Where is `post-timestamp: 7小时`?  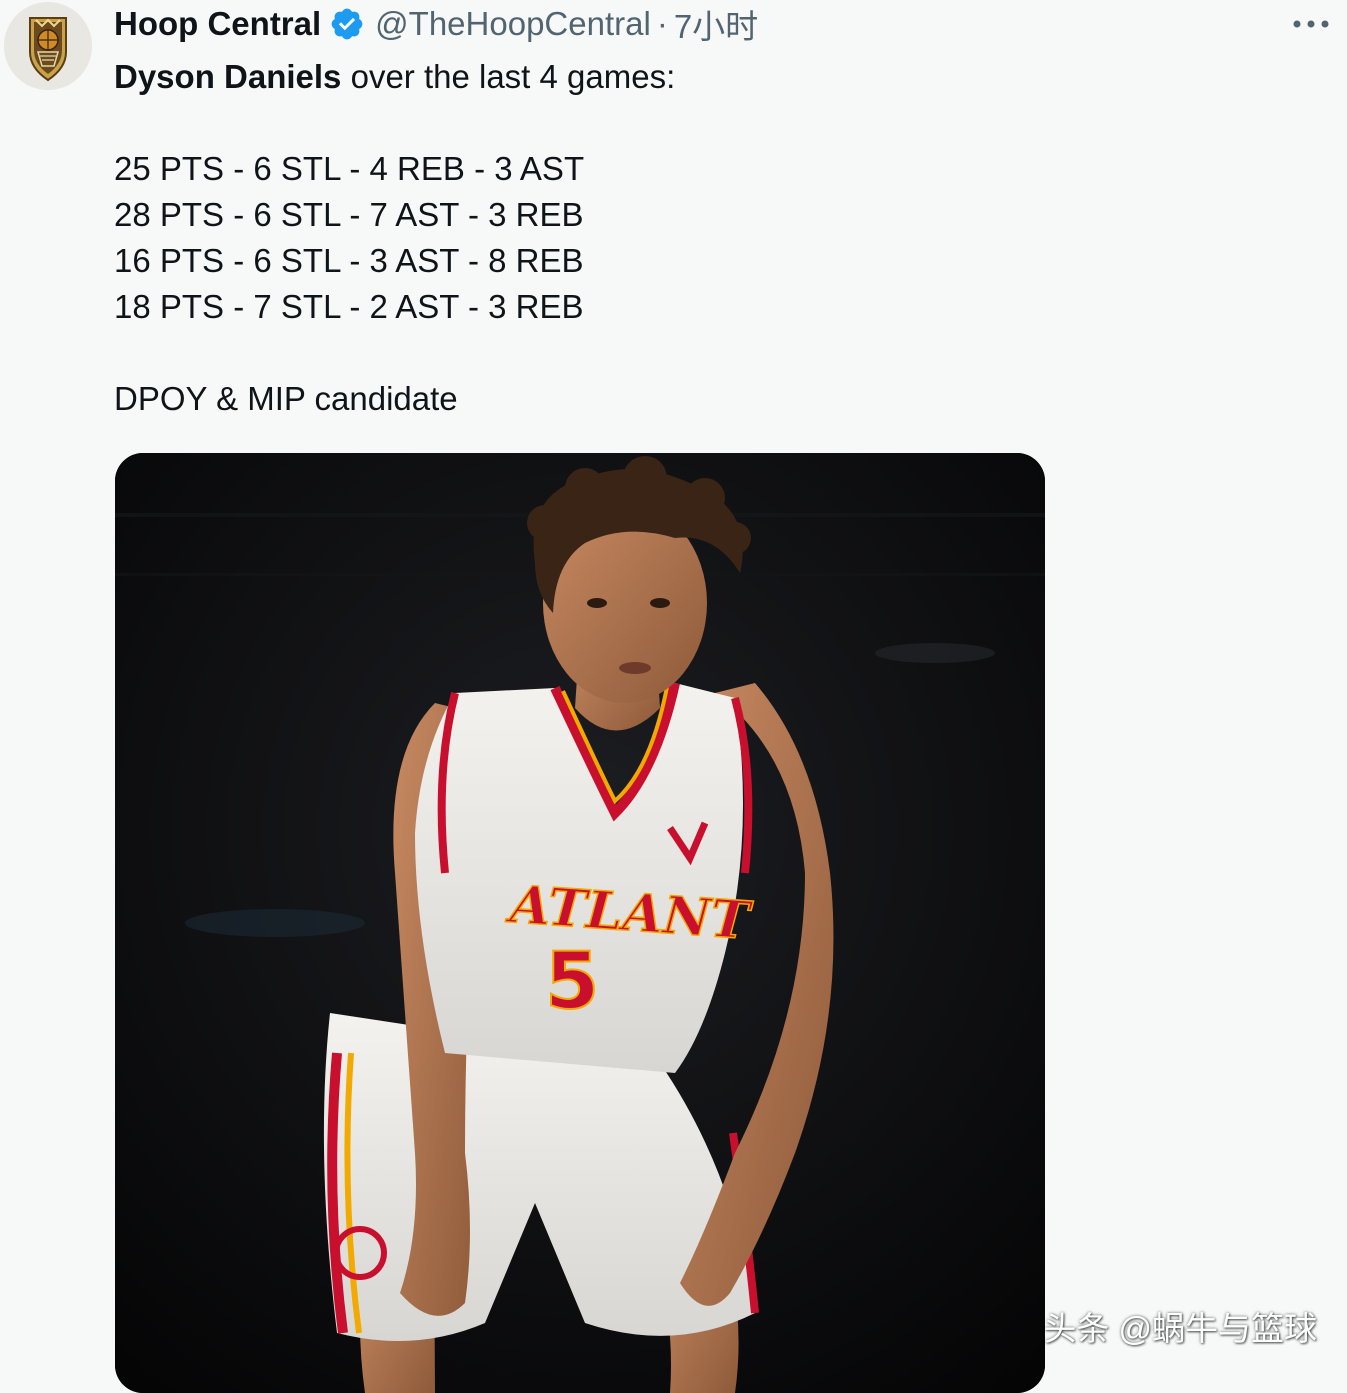 post-timestamp: 7小时 is located at coordinates (716, 24).